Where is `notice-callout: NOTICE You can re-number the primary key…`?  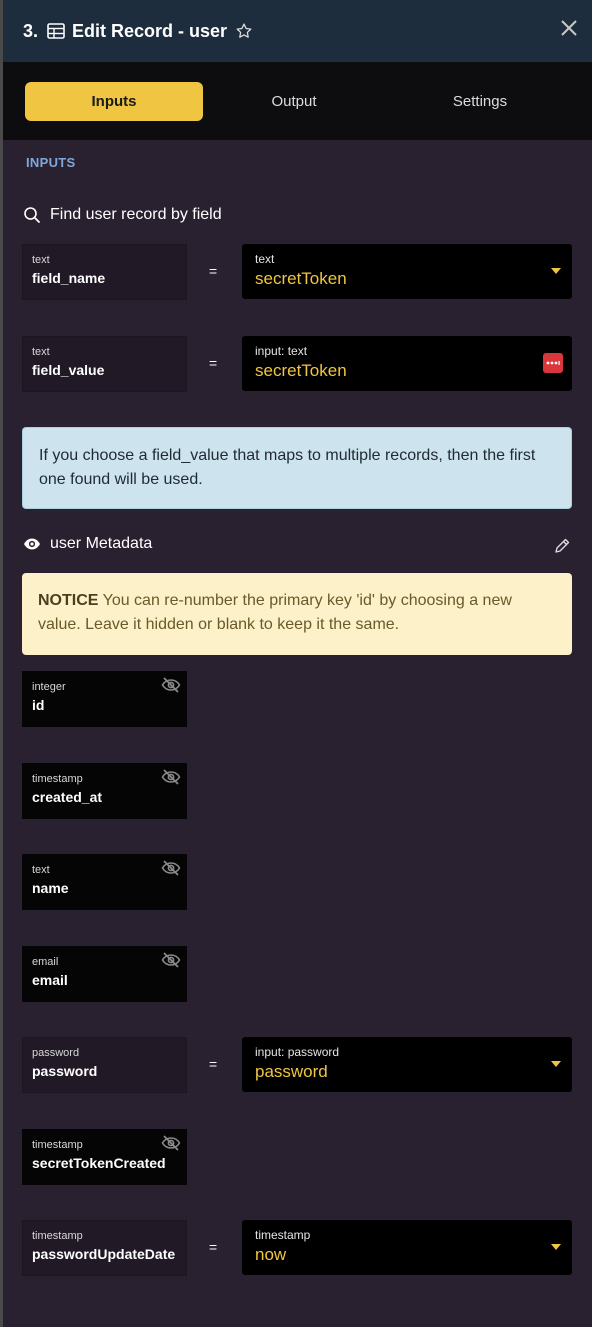 notice-callout: NOTICE You can re-number the primary key… is located at coordinates (297, 614).